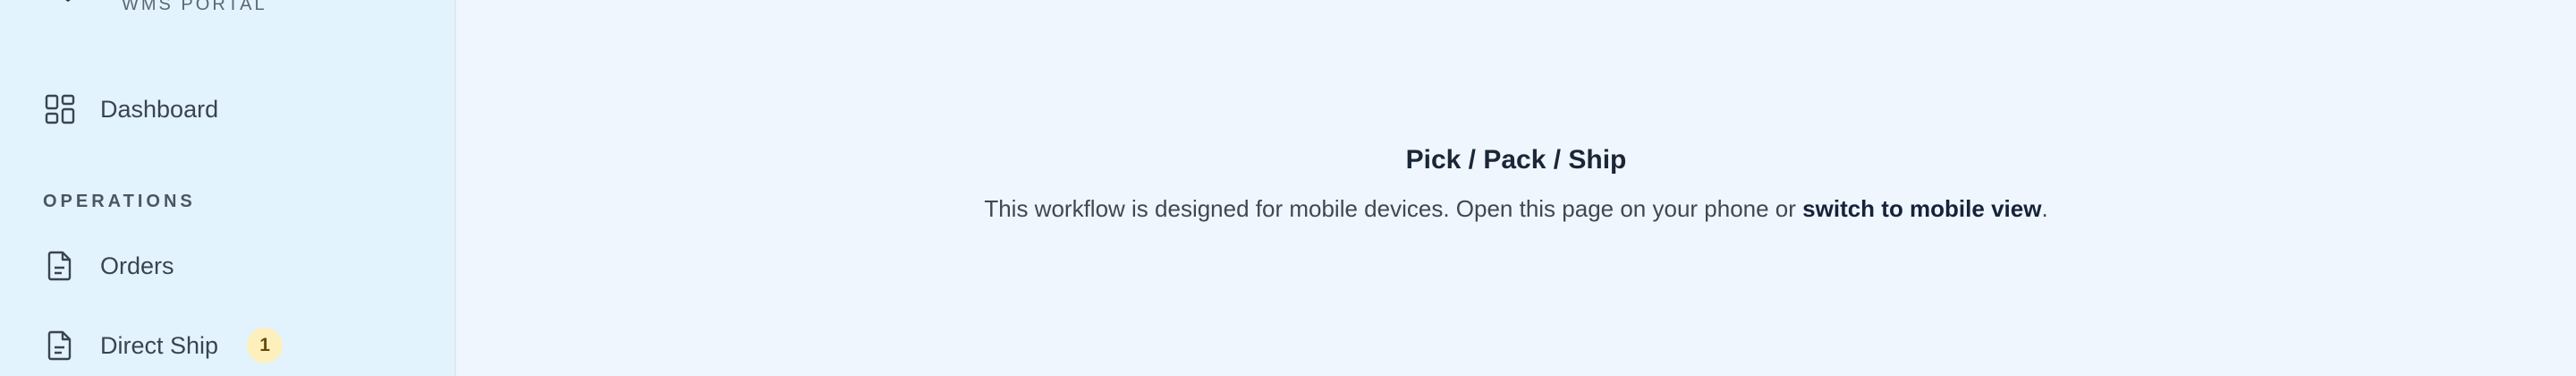 Image resolution: width=2576 pixels, height=376 pixels. Describe the element at coordinates (265, 345) in the screenshot. I see `count-badge: 1` at that location.